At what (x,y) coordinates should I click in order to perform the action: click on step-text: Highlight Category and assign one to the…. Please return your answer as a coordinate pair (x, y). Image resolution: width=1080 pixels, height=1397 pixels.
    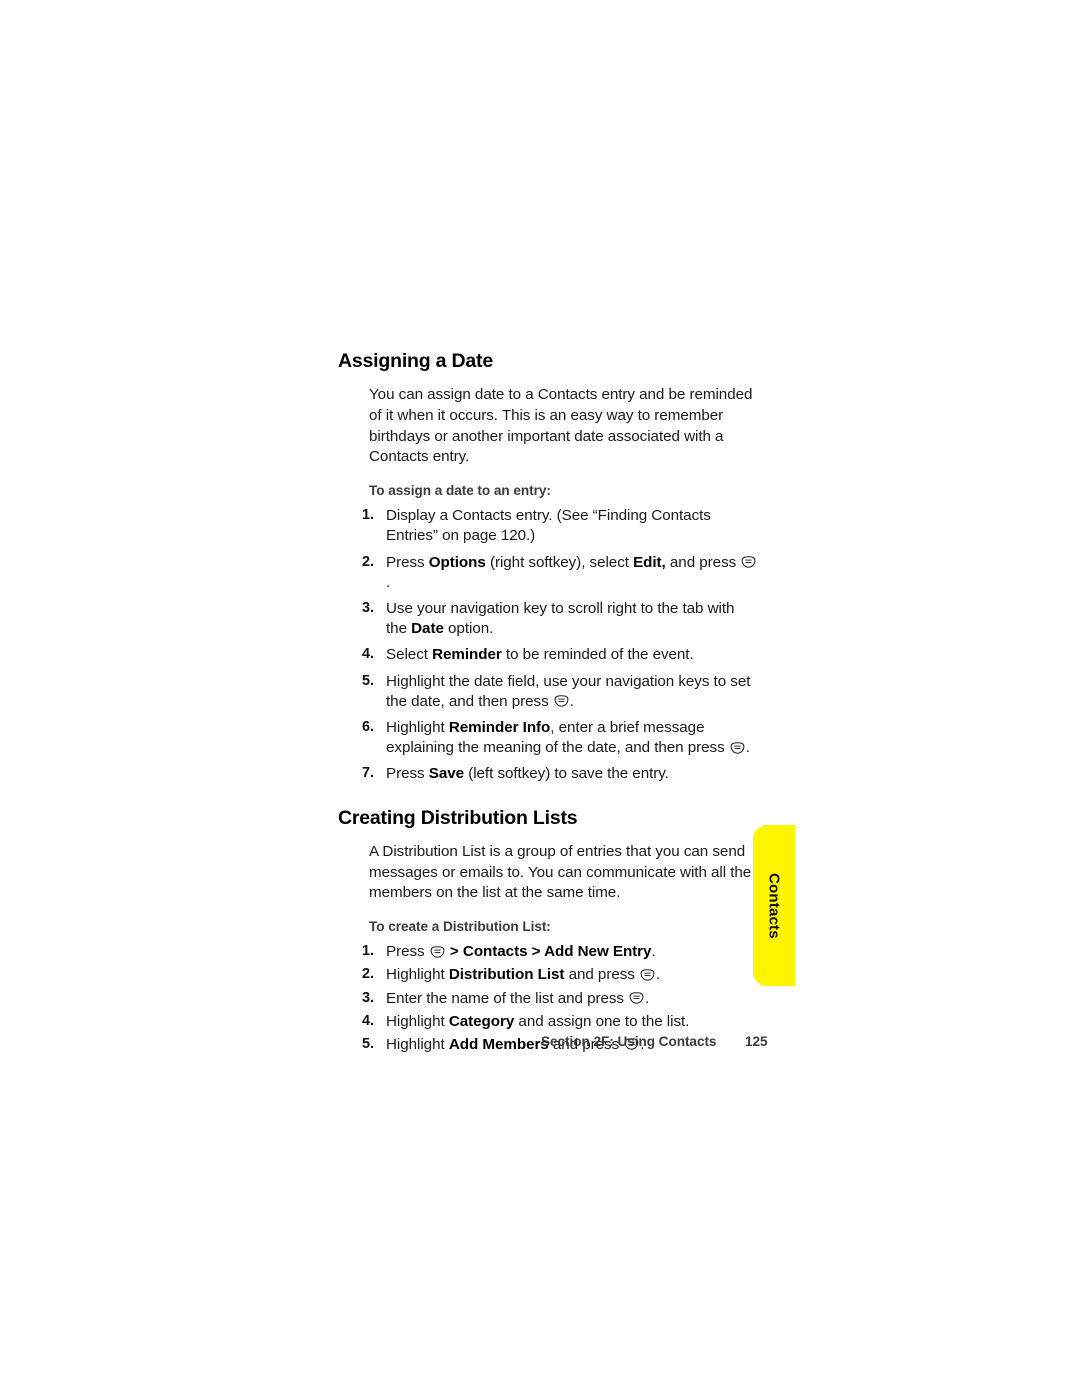
    Looking at the image, I should click on (538, 1021).